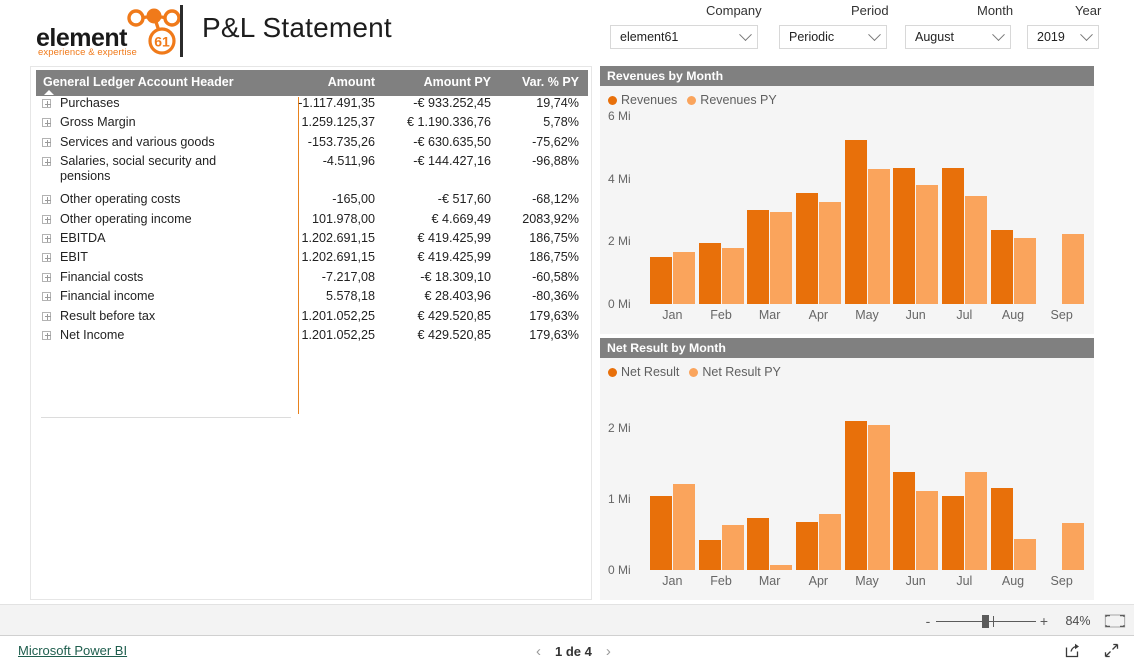 The width and height of the screenshot is (1134, 667). I want to click on chevron-down-icon, so click(1086, 34).